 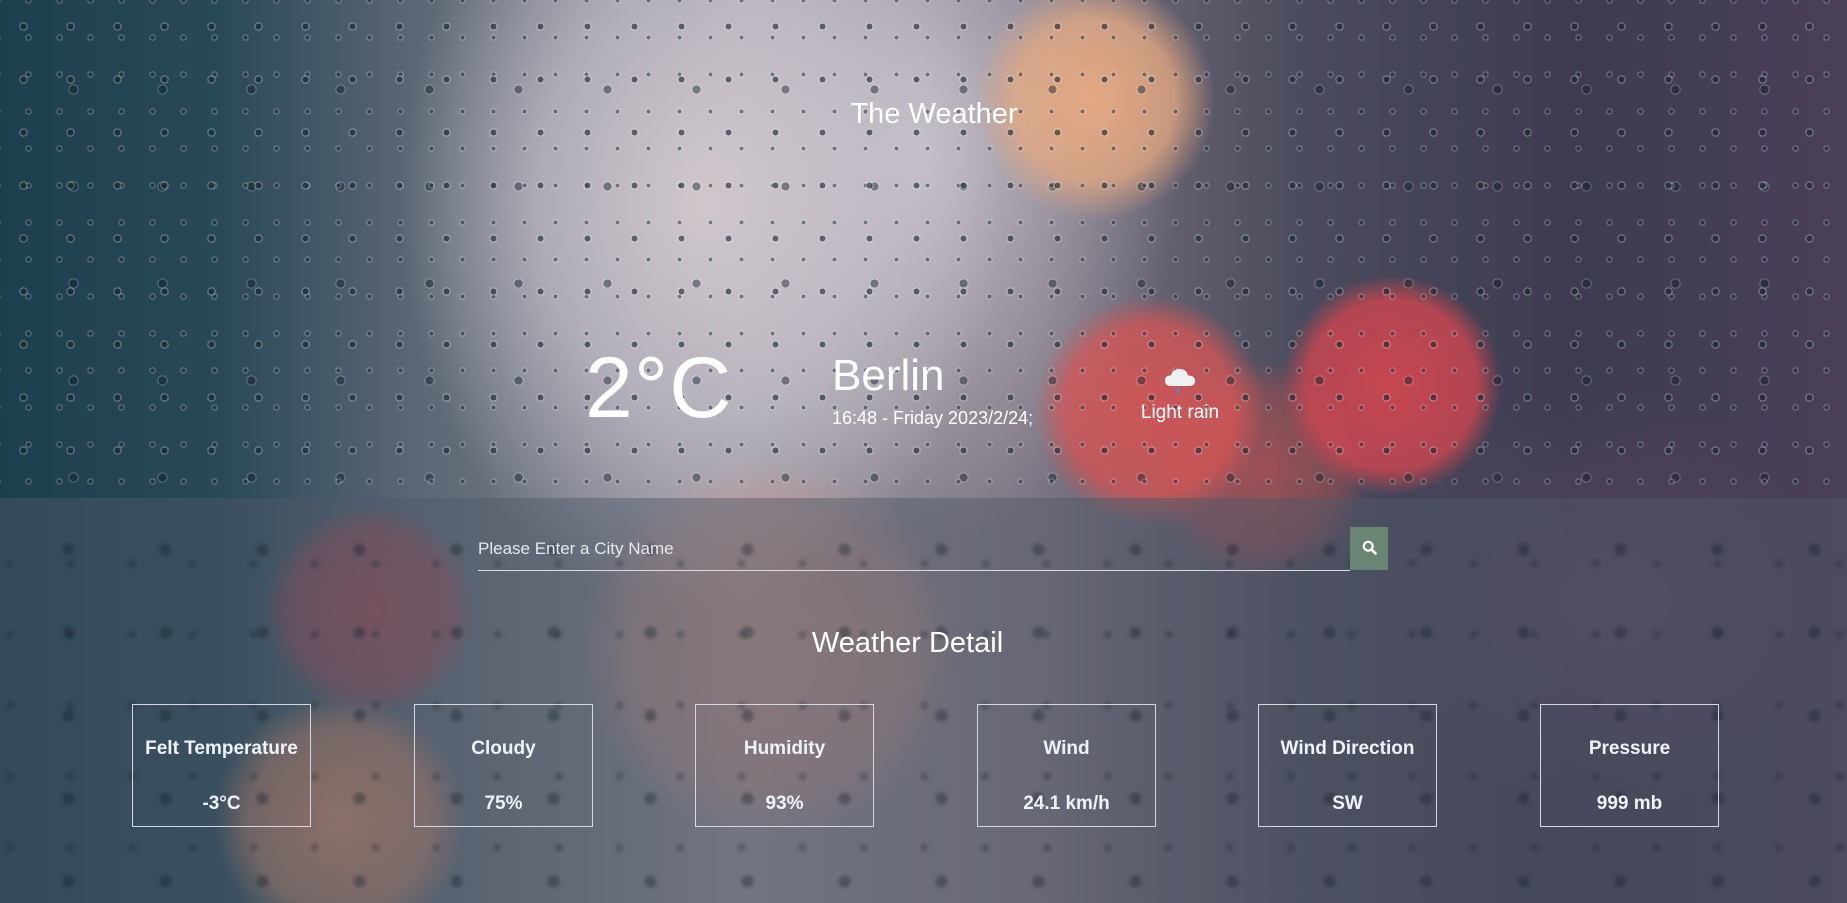 What do you see at coordinates (907, 643) in the screenshot?
I see `weather-detail-title: Weather Detail` at bounding box center [907, 643].